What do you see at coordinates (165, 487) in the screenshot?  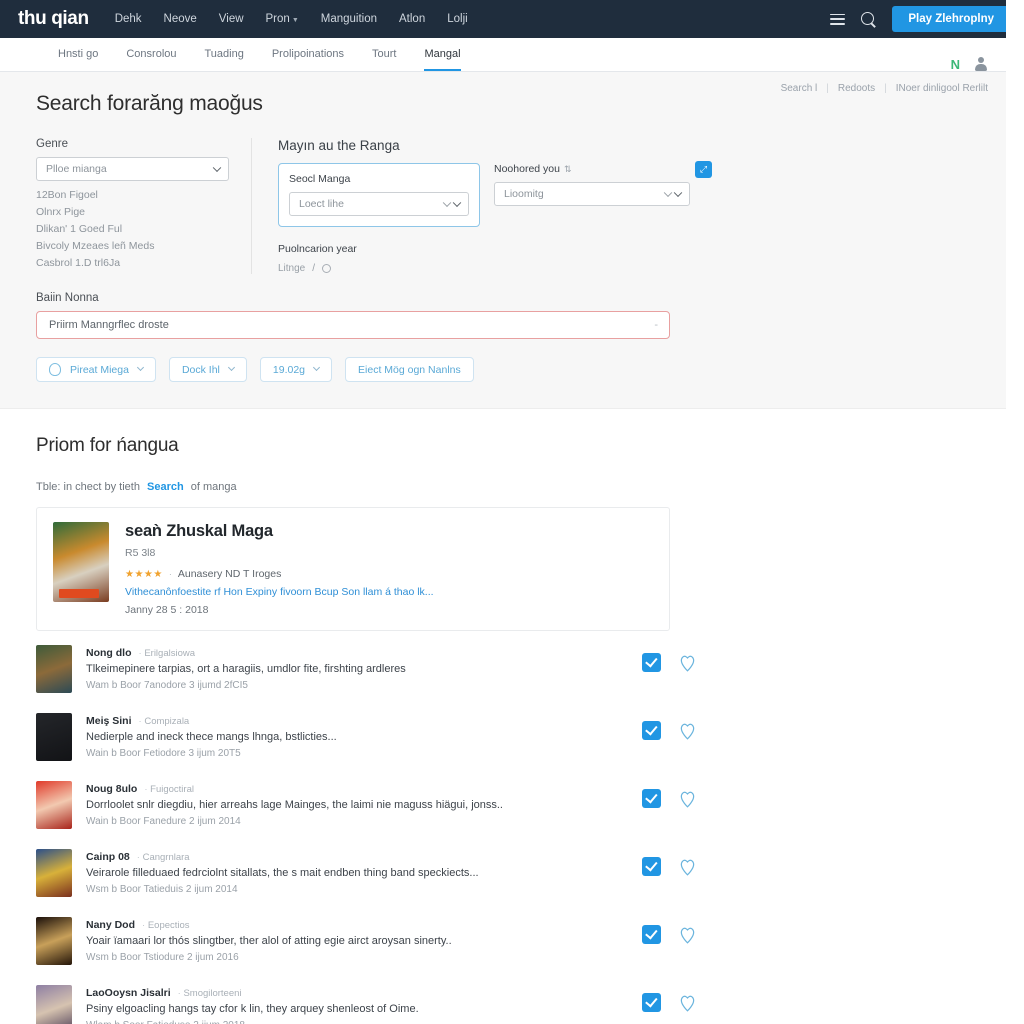 I see `results-subtitle-link: Search` at bounding box center [165, 487].